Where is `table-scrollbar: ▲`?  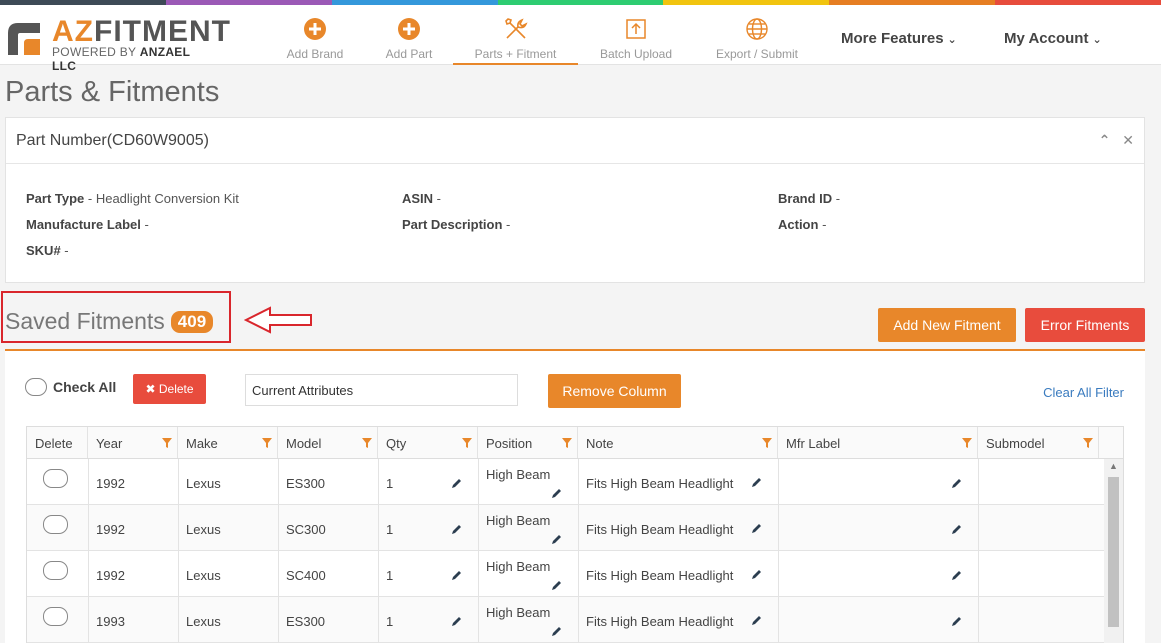 table-scrollbar: ▲ is located at coordinates (1113, 551).